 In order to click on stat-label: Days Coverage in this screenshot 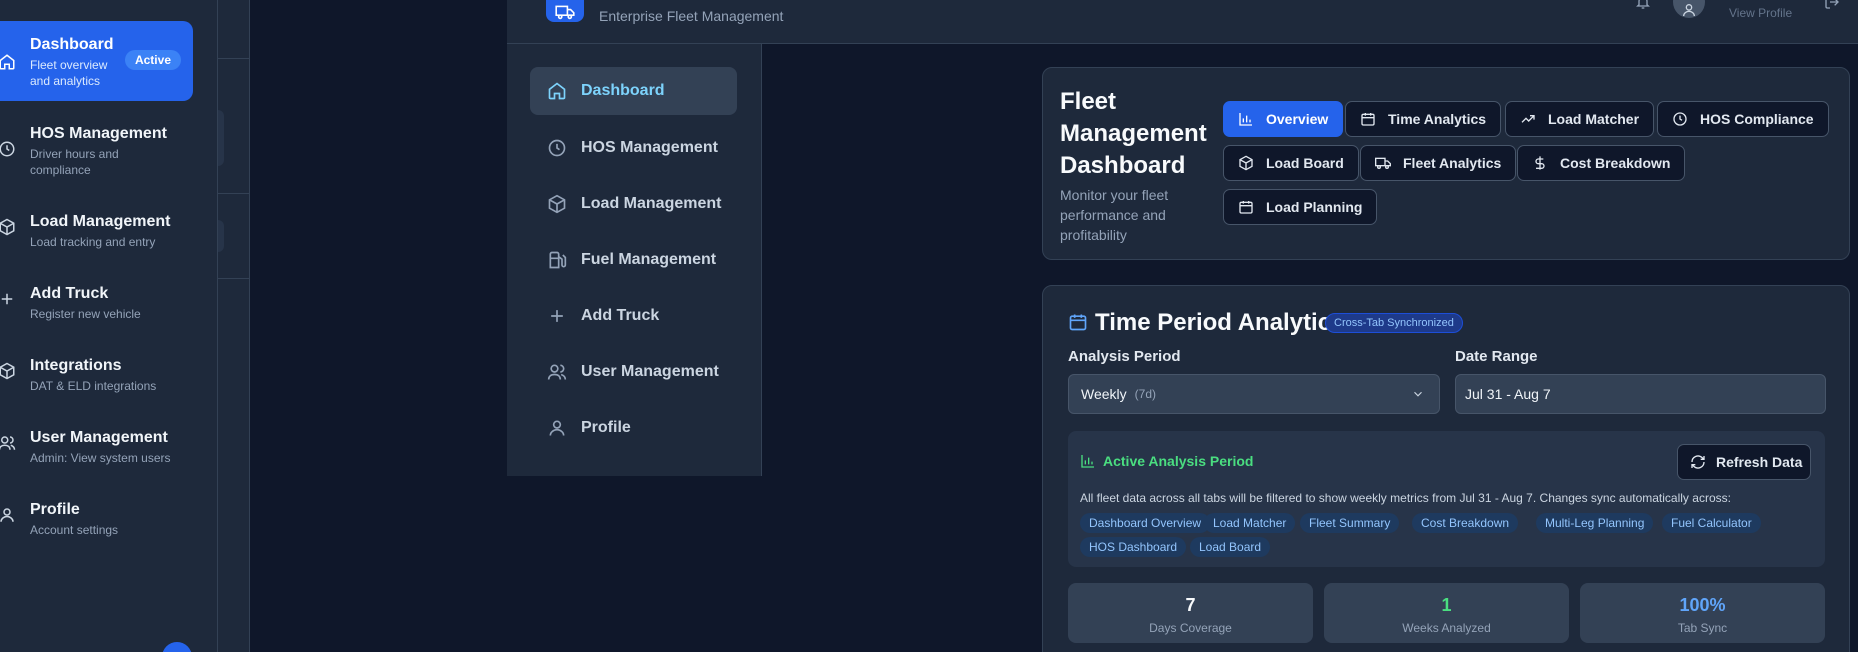, I will do `click(1190, 628)`.